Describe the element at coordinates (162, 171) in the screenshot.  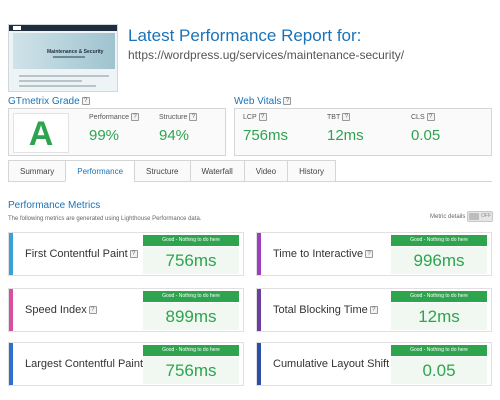
I see `tab-structure: Structure` at that location.